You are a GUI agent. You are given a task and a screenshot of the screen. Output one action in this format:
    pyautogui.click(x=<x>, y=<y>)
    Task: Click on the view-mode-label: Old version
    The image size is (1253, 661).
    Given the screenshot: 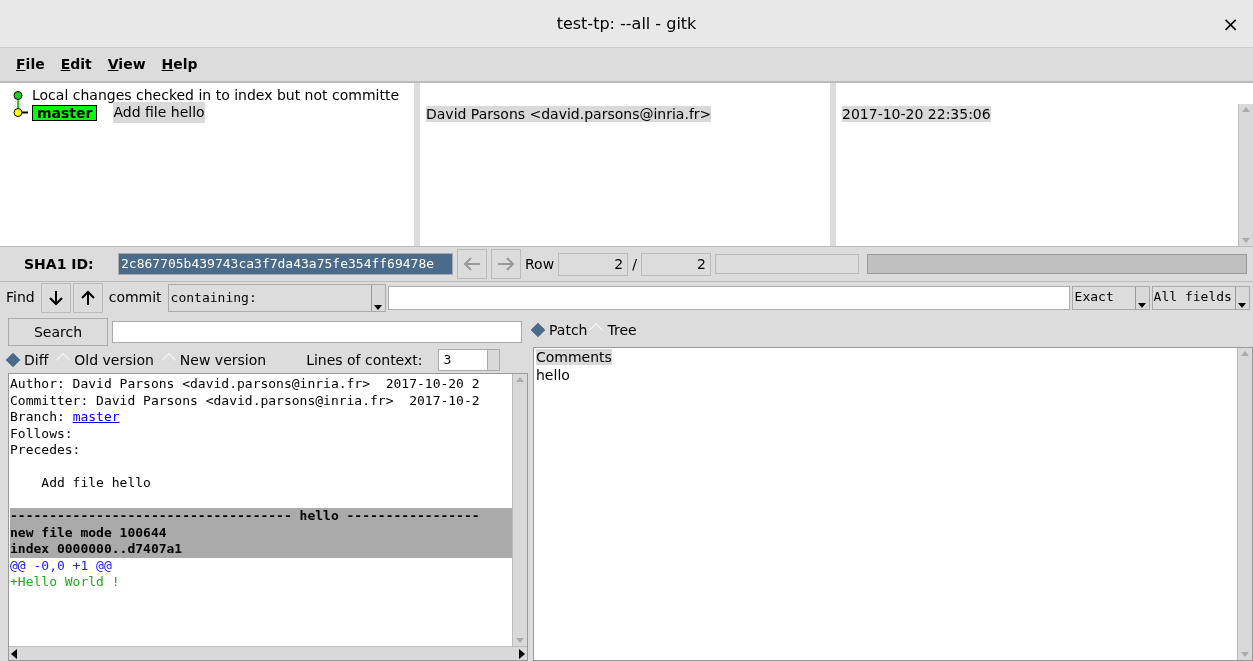 What is the action you would take?
    pyautogui.click(x=114, y=360)
    